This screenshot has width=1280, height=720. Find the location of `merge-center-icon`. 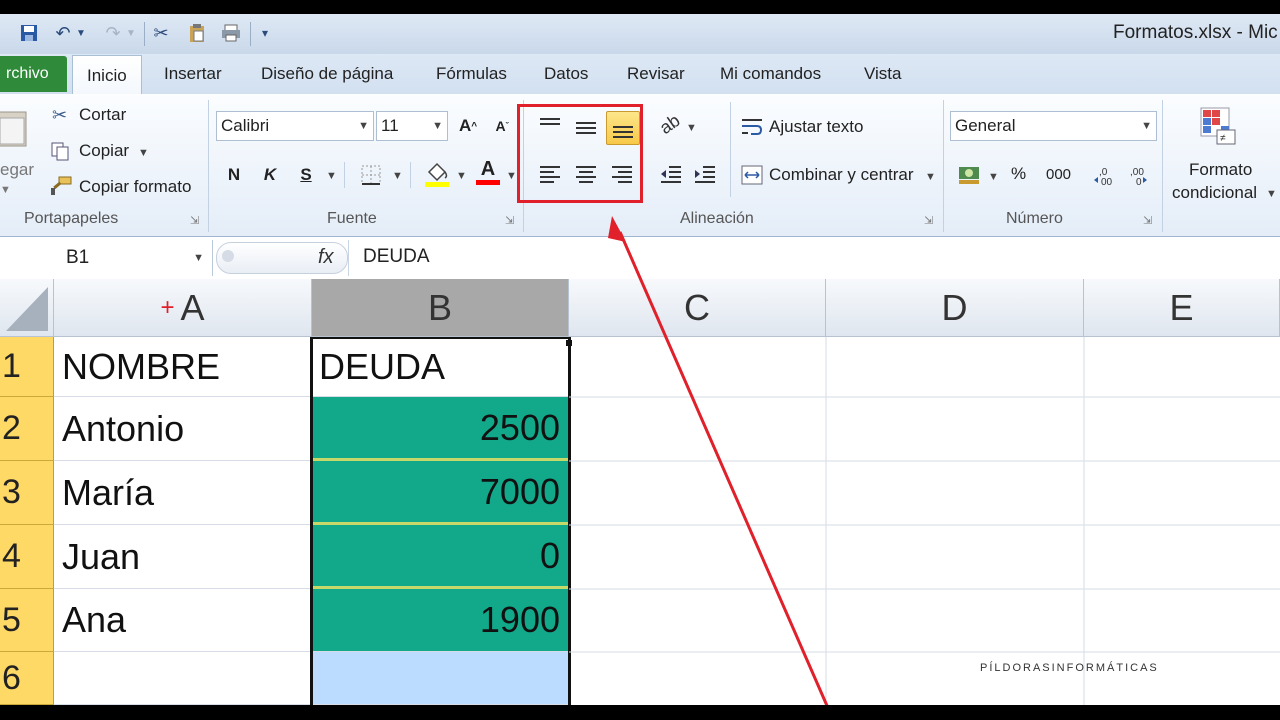

merge-center-icon is located at coordinates (752, 177).